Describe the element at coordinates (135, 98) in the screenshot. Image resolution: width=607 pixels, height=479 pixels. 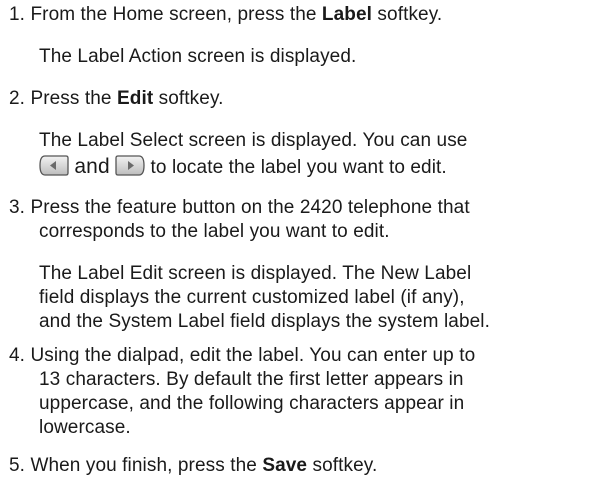
I see `softkey-name: Edit` at that location.